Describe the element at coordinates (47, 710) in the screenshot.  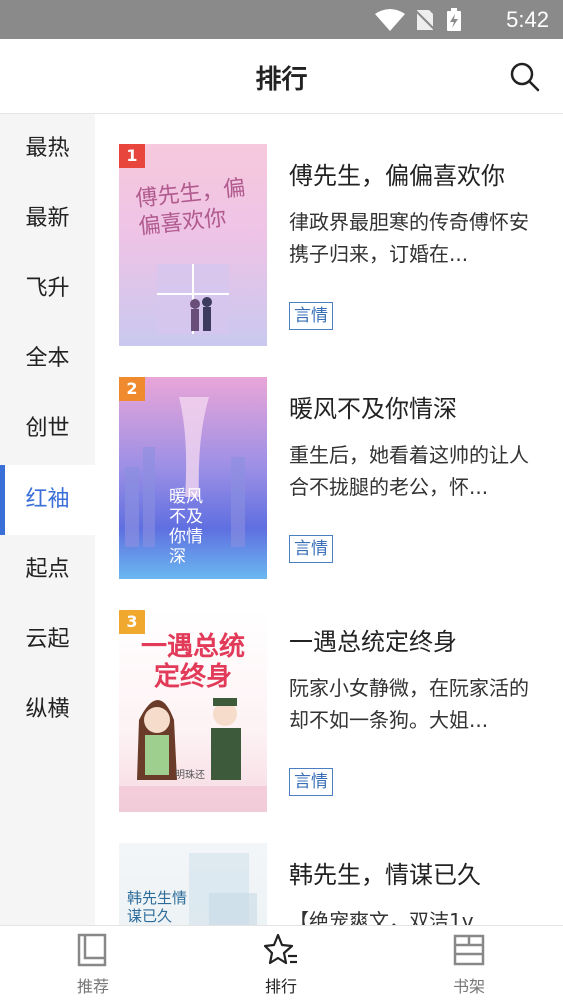
I see `sidebar-item-zongheng: 纵横` at that location.